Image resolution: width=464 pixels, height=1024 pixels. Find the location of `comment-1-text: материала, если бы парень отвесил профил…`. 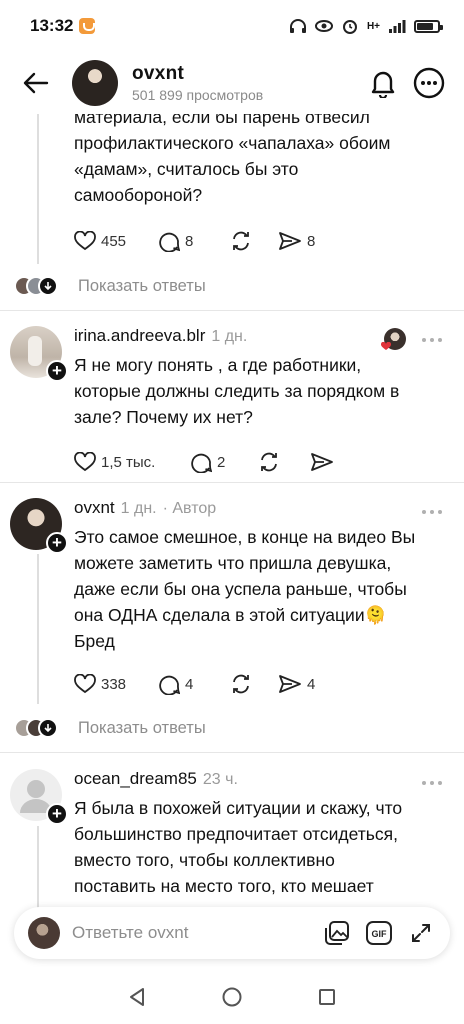

comment-1-text: материала, если бы парень отвесил профил… is located at coordinates (264, 161).